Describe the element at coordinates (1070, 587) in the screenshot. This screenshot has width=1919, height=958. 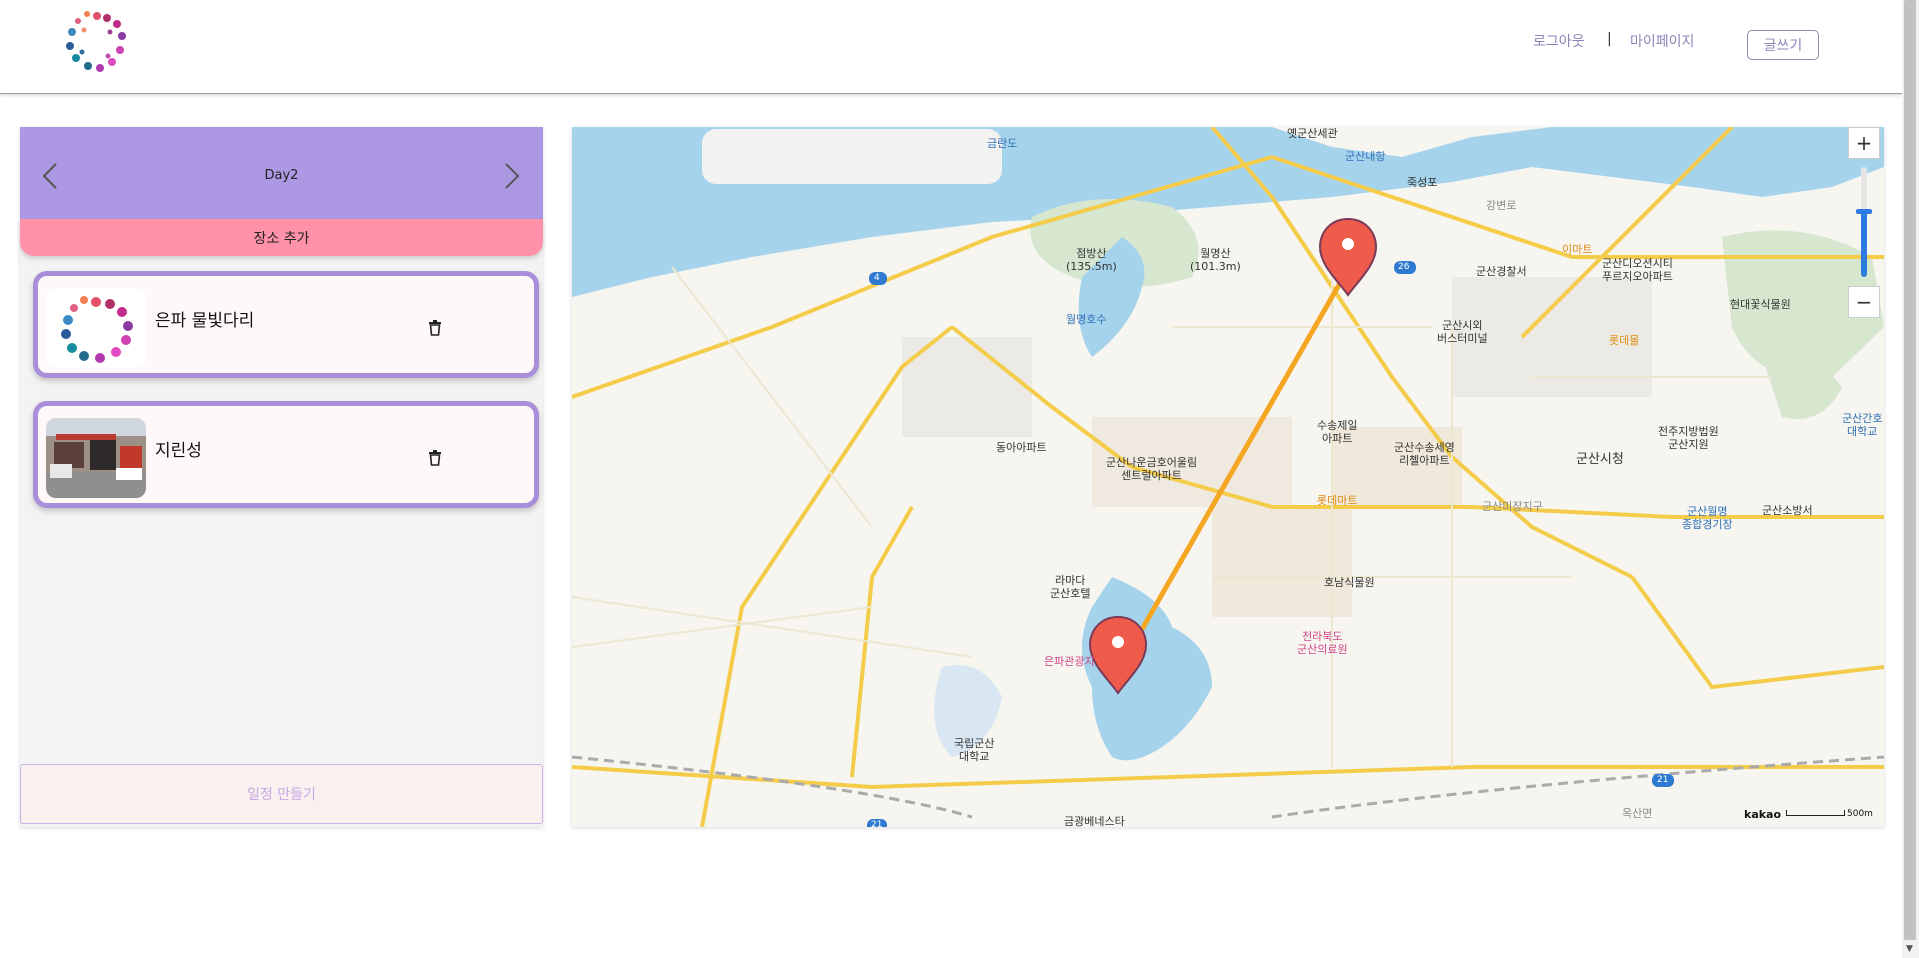
I see `map-label: 라마다 군산호텔` at that location.